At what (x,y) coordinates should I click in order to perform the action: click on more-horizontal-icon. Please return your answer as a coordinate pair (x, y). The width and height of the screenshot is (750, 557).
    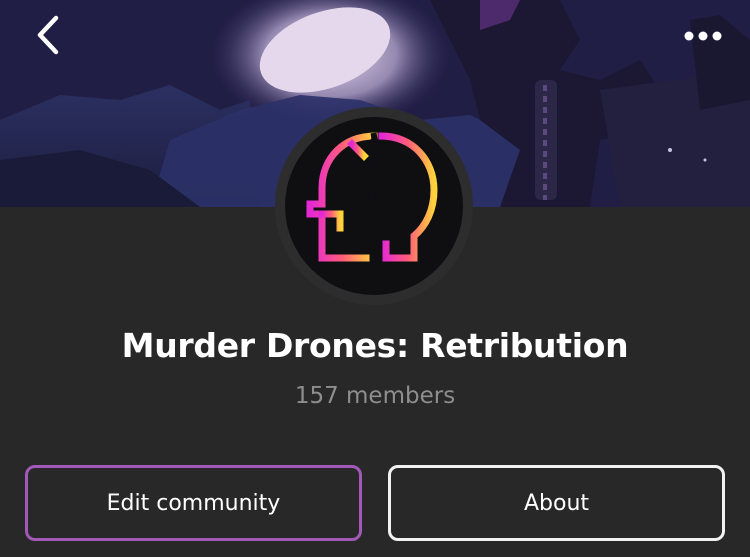
    Looking at the image, I should click on (703, 36).